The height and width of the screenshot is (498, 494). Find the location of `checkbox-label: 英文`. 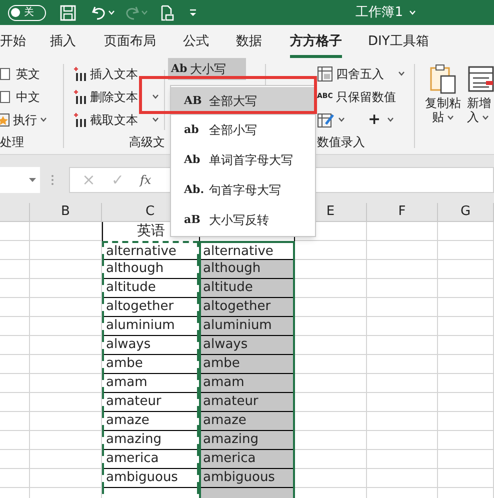

checkbox-label: 英文 is located at coordinates (28, 74).